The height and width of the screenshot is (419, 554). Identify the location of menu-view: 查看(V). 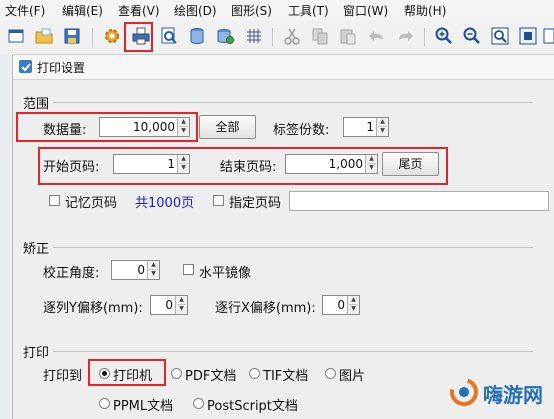
(139, 10).